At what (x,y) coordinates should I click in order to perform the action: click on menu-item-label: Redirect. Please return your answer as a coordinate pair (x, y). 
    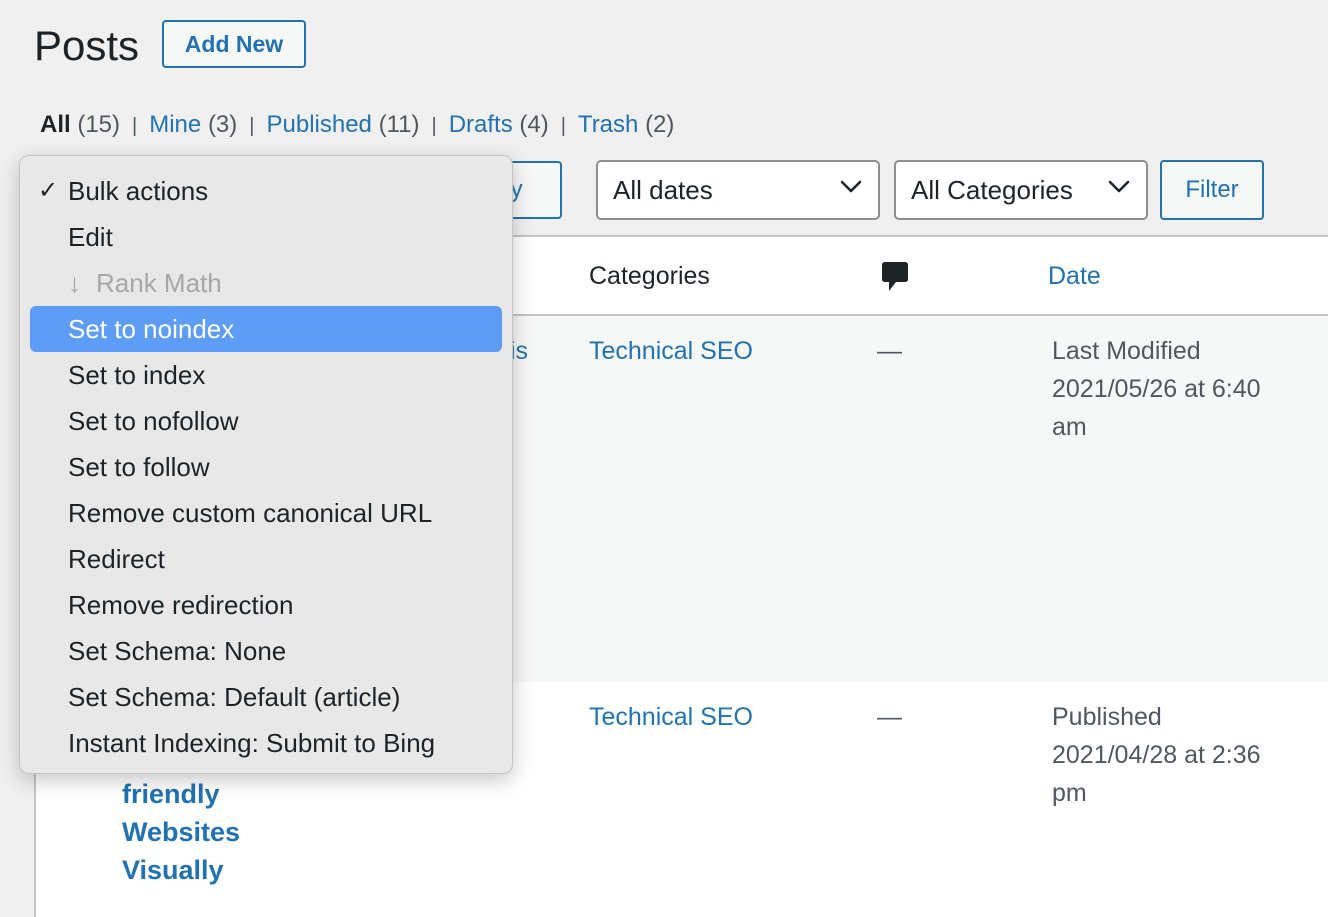
    Looking at the image, I should click on (116, 559).